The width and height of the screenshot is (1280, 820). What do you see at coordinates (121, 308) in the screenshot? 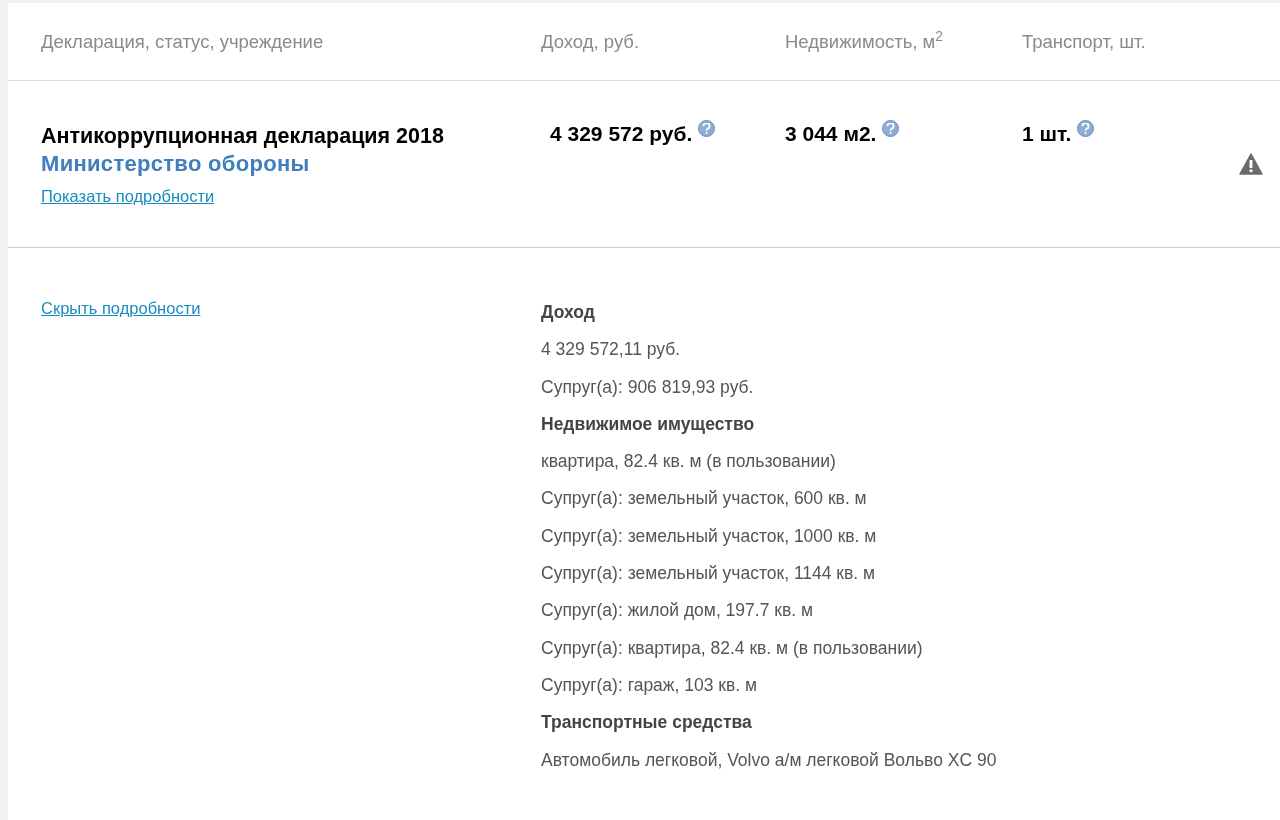
I see `hide-details-link: Скрыть подробности` at bounding box center [121, 308].